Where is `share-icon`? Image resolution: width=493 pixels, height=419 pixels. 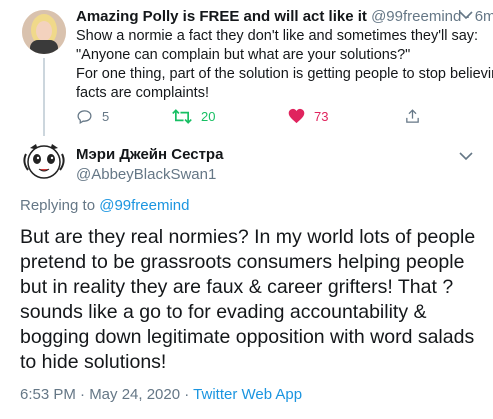
share-icon is located at coordinates (412, 115).